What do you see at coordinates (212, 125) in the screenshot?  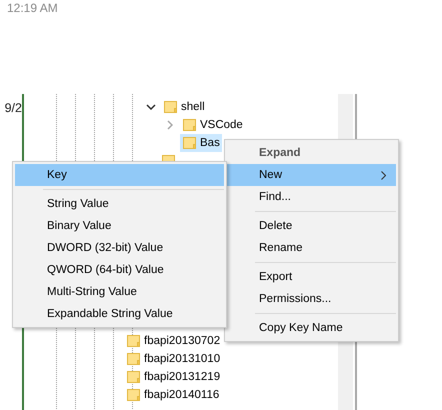 I see `tree-item: VSCode` at bounding box center [212, 125].